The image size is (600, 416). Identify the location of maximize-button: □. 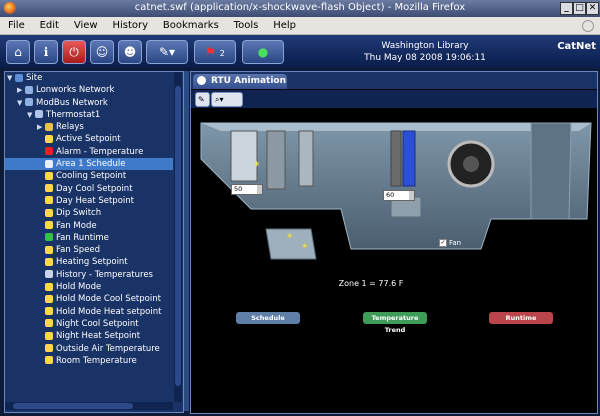
(579, 8).